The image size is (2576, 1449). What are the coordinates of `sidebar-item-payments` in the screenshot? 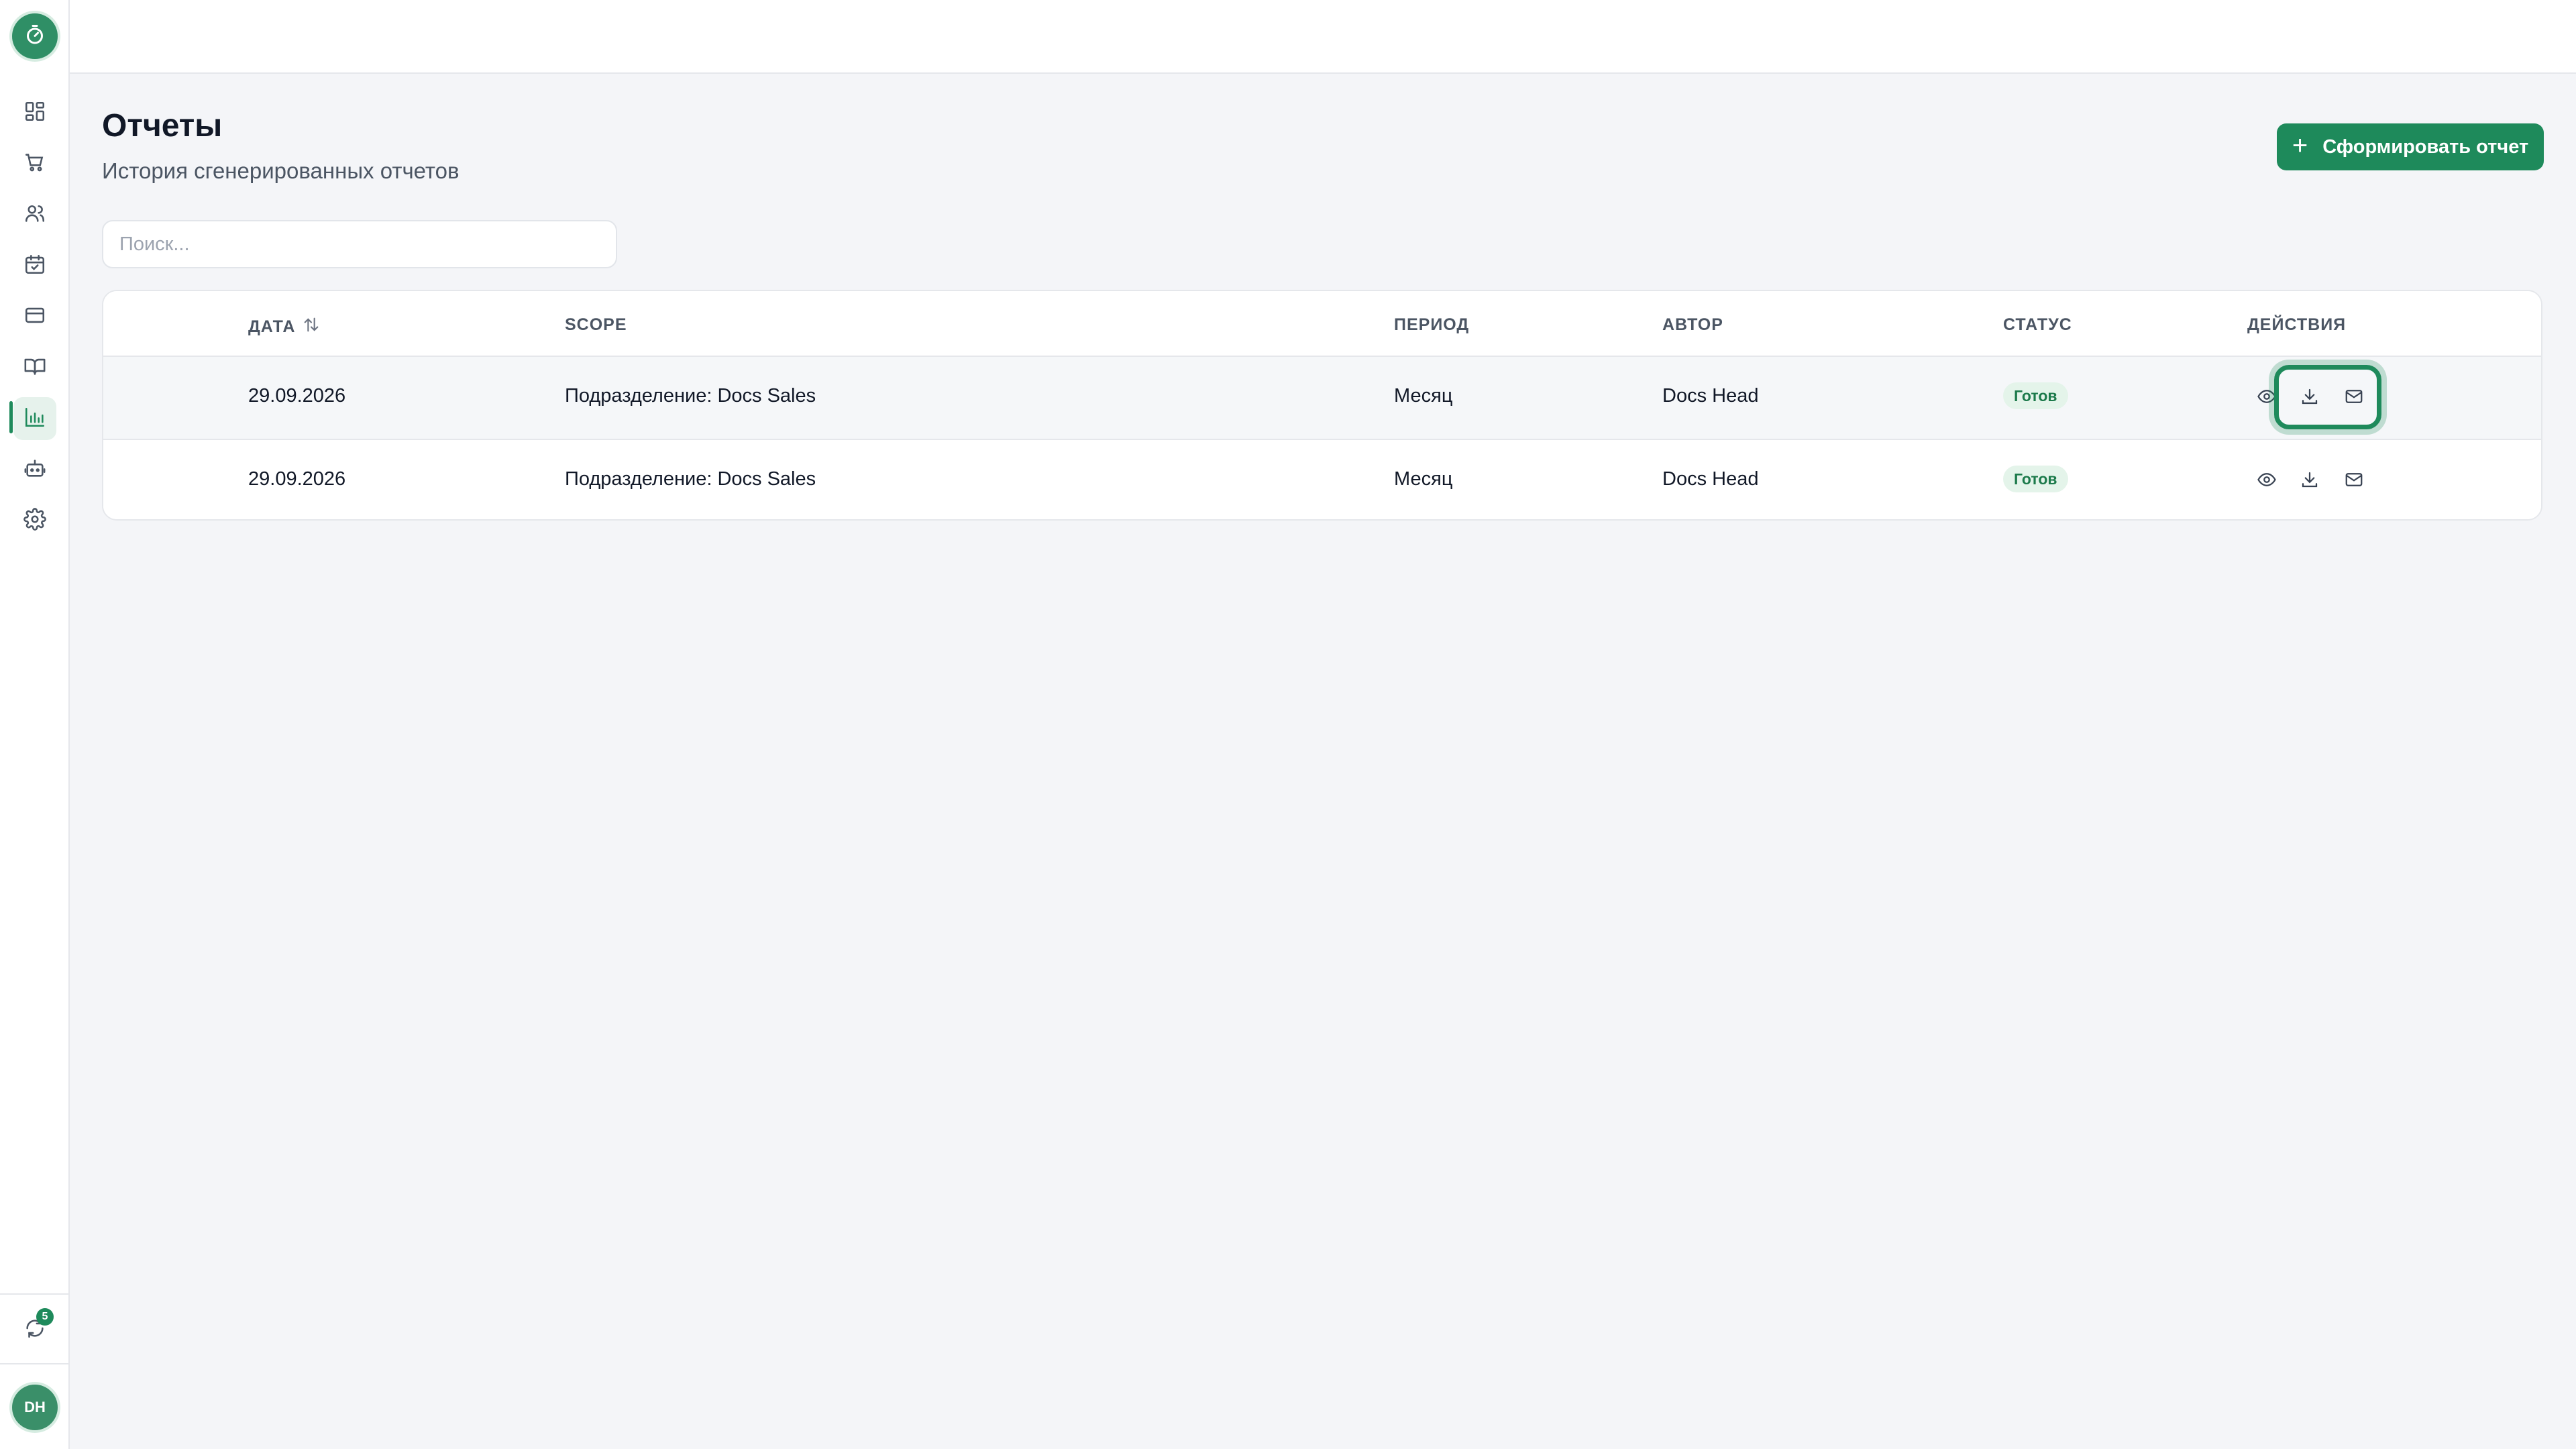 It's located at (34, 316).